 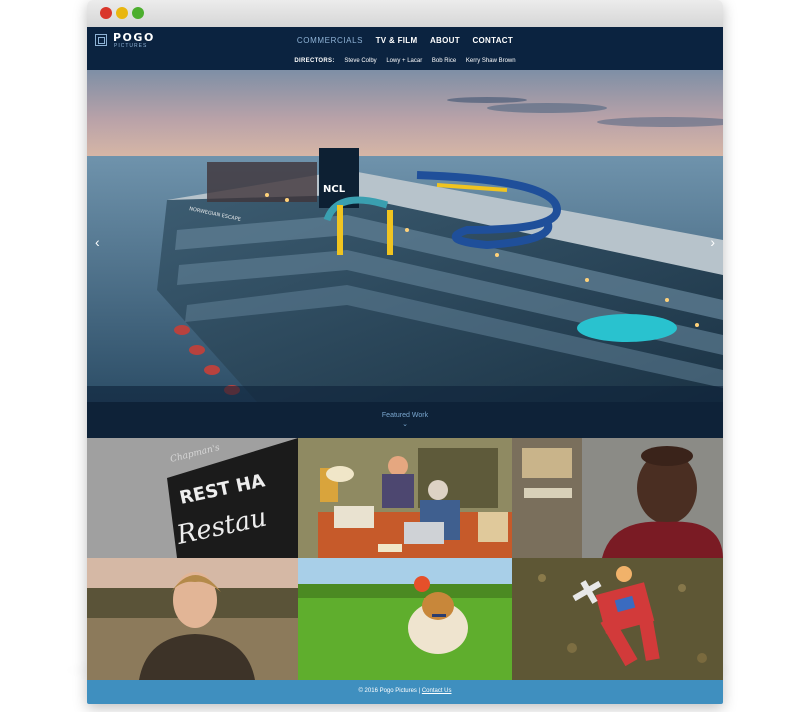 I want to click on chevron-right-icon: ›, so click(x=712, y=242).